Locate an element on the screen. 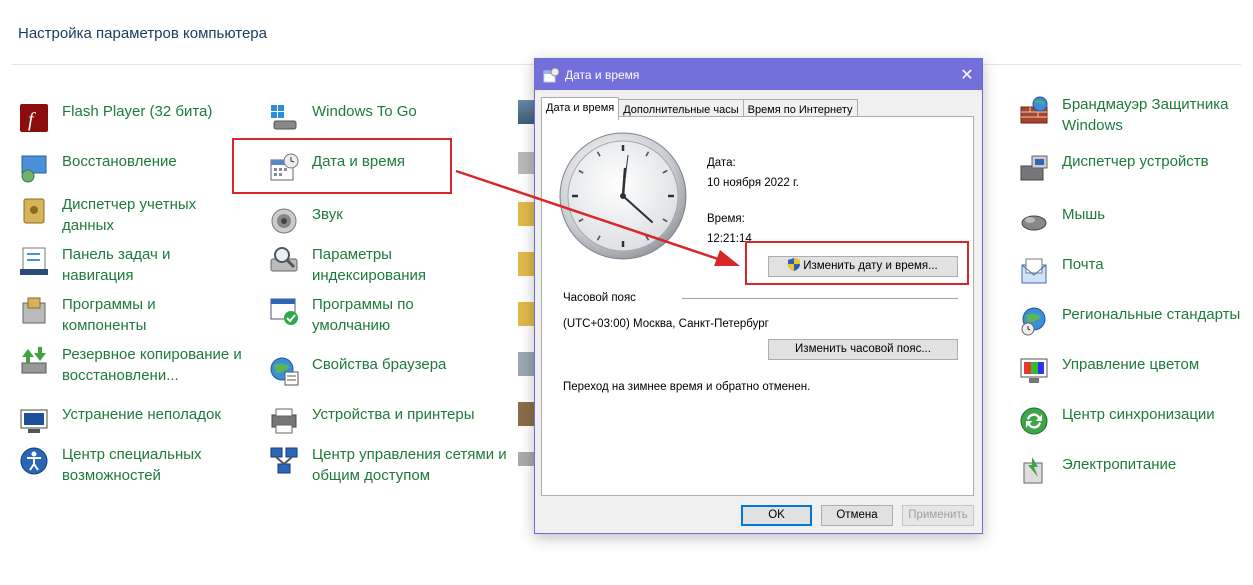  taskbar-icon is located at coordinates (34, 261).